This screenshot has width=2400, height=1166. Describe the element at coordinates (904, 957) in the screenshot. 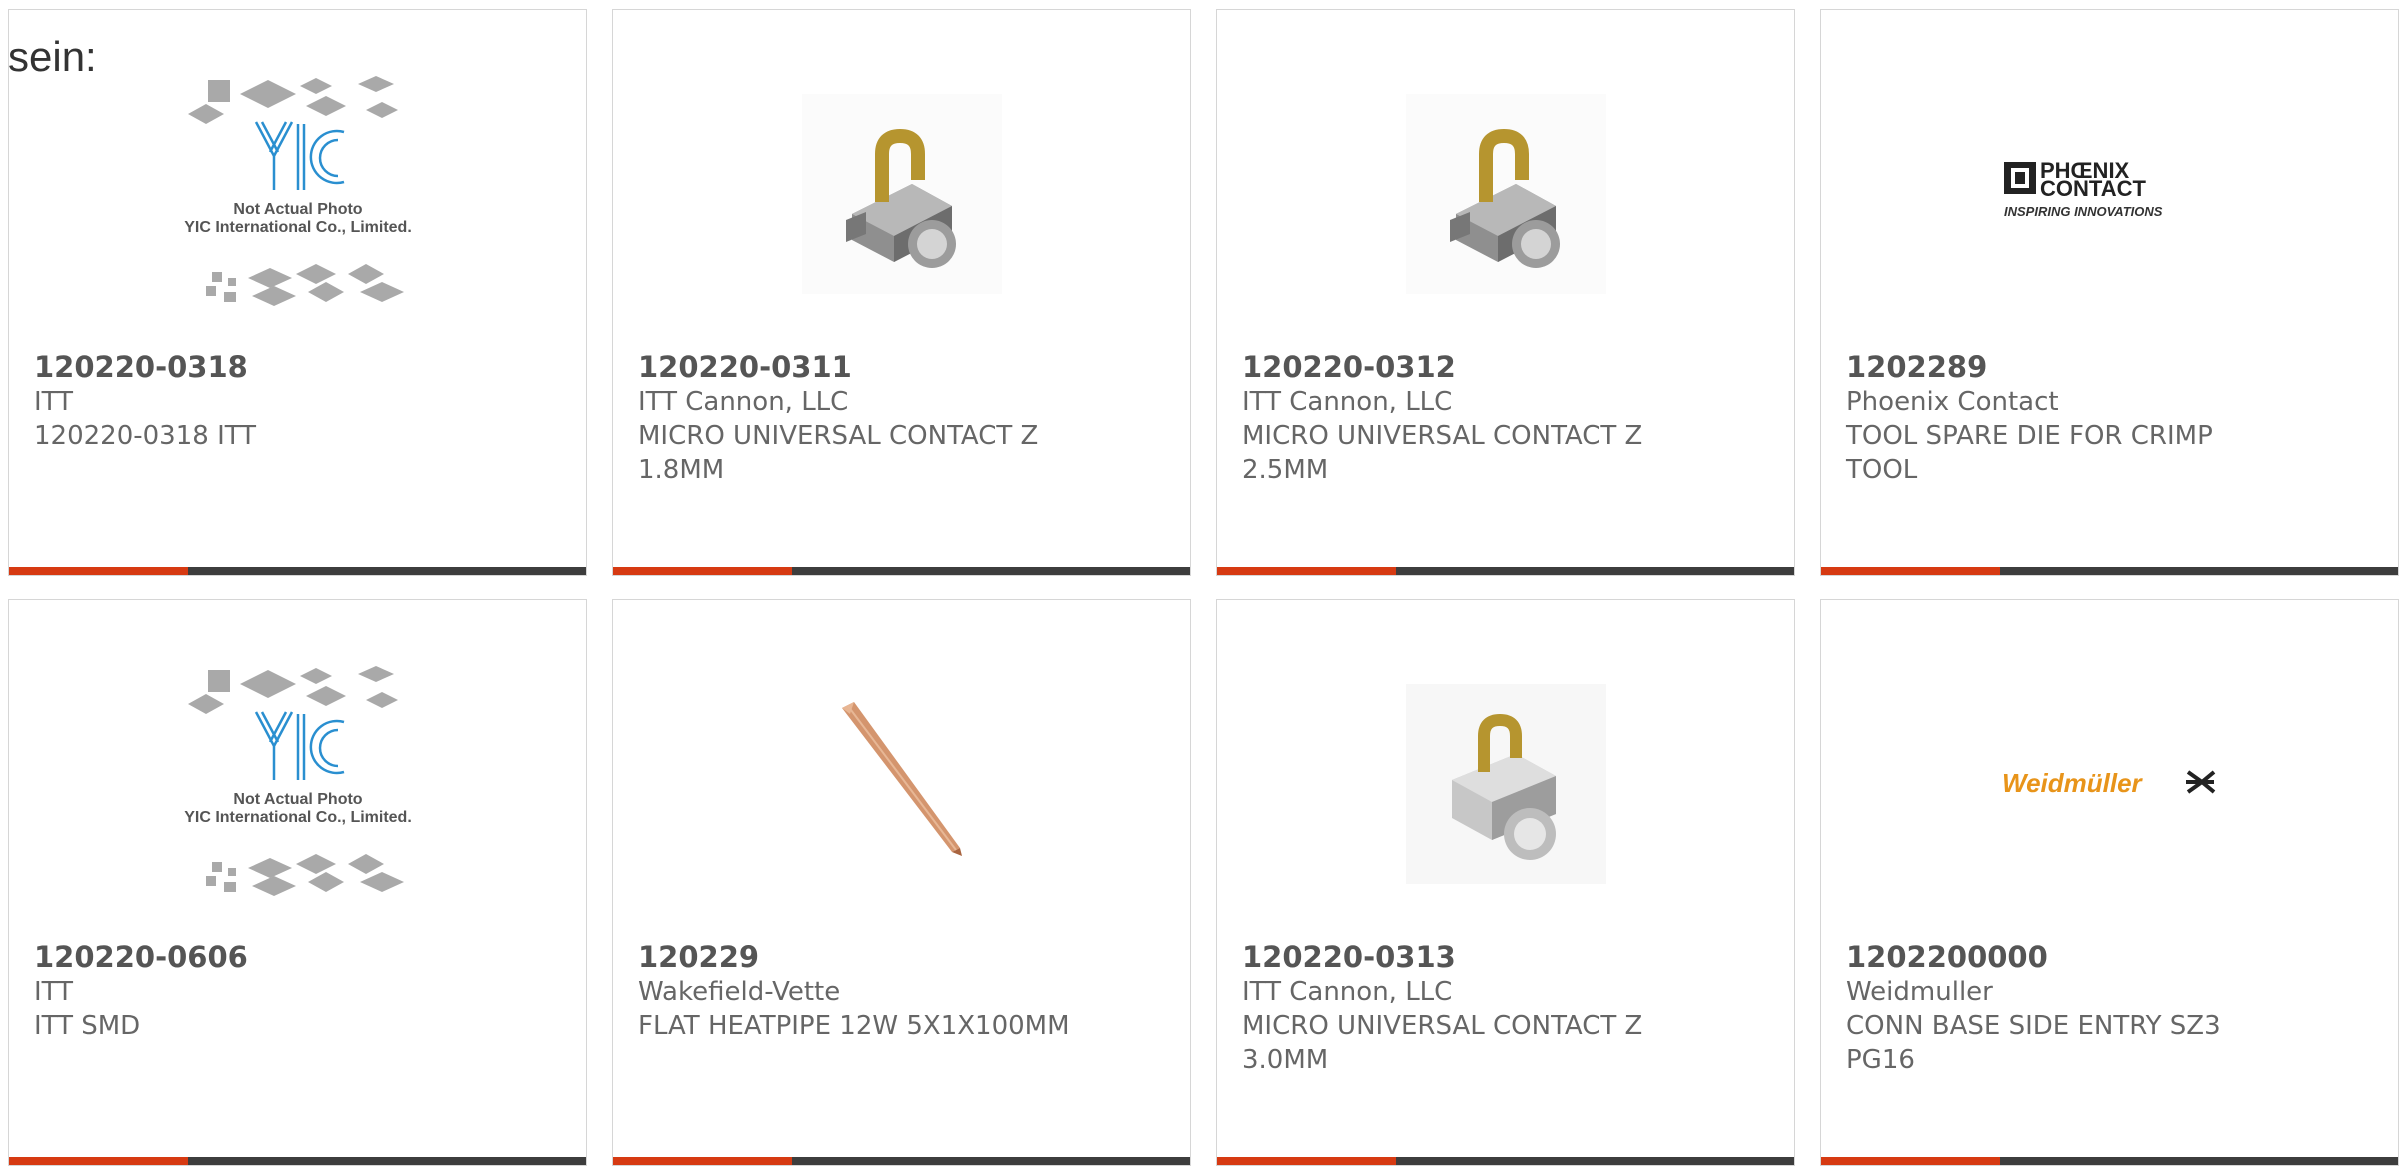

I see `part-number-link: 120229` at that location.